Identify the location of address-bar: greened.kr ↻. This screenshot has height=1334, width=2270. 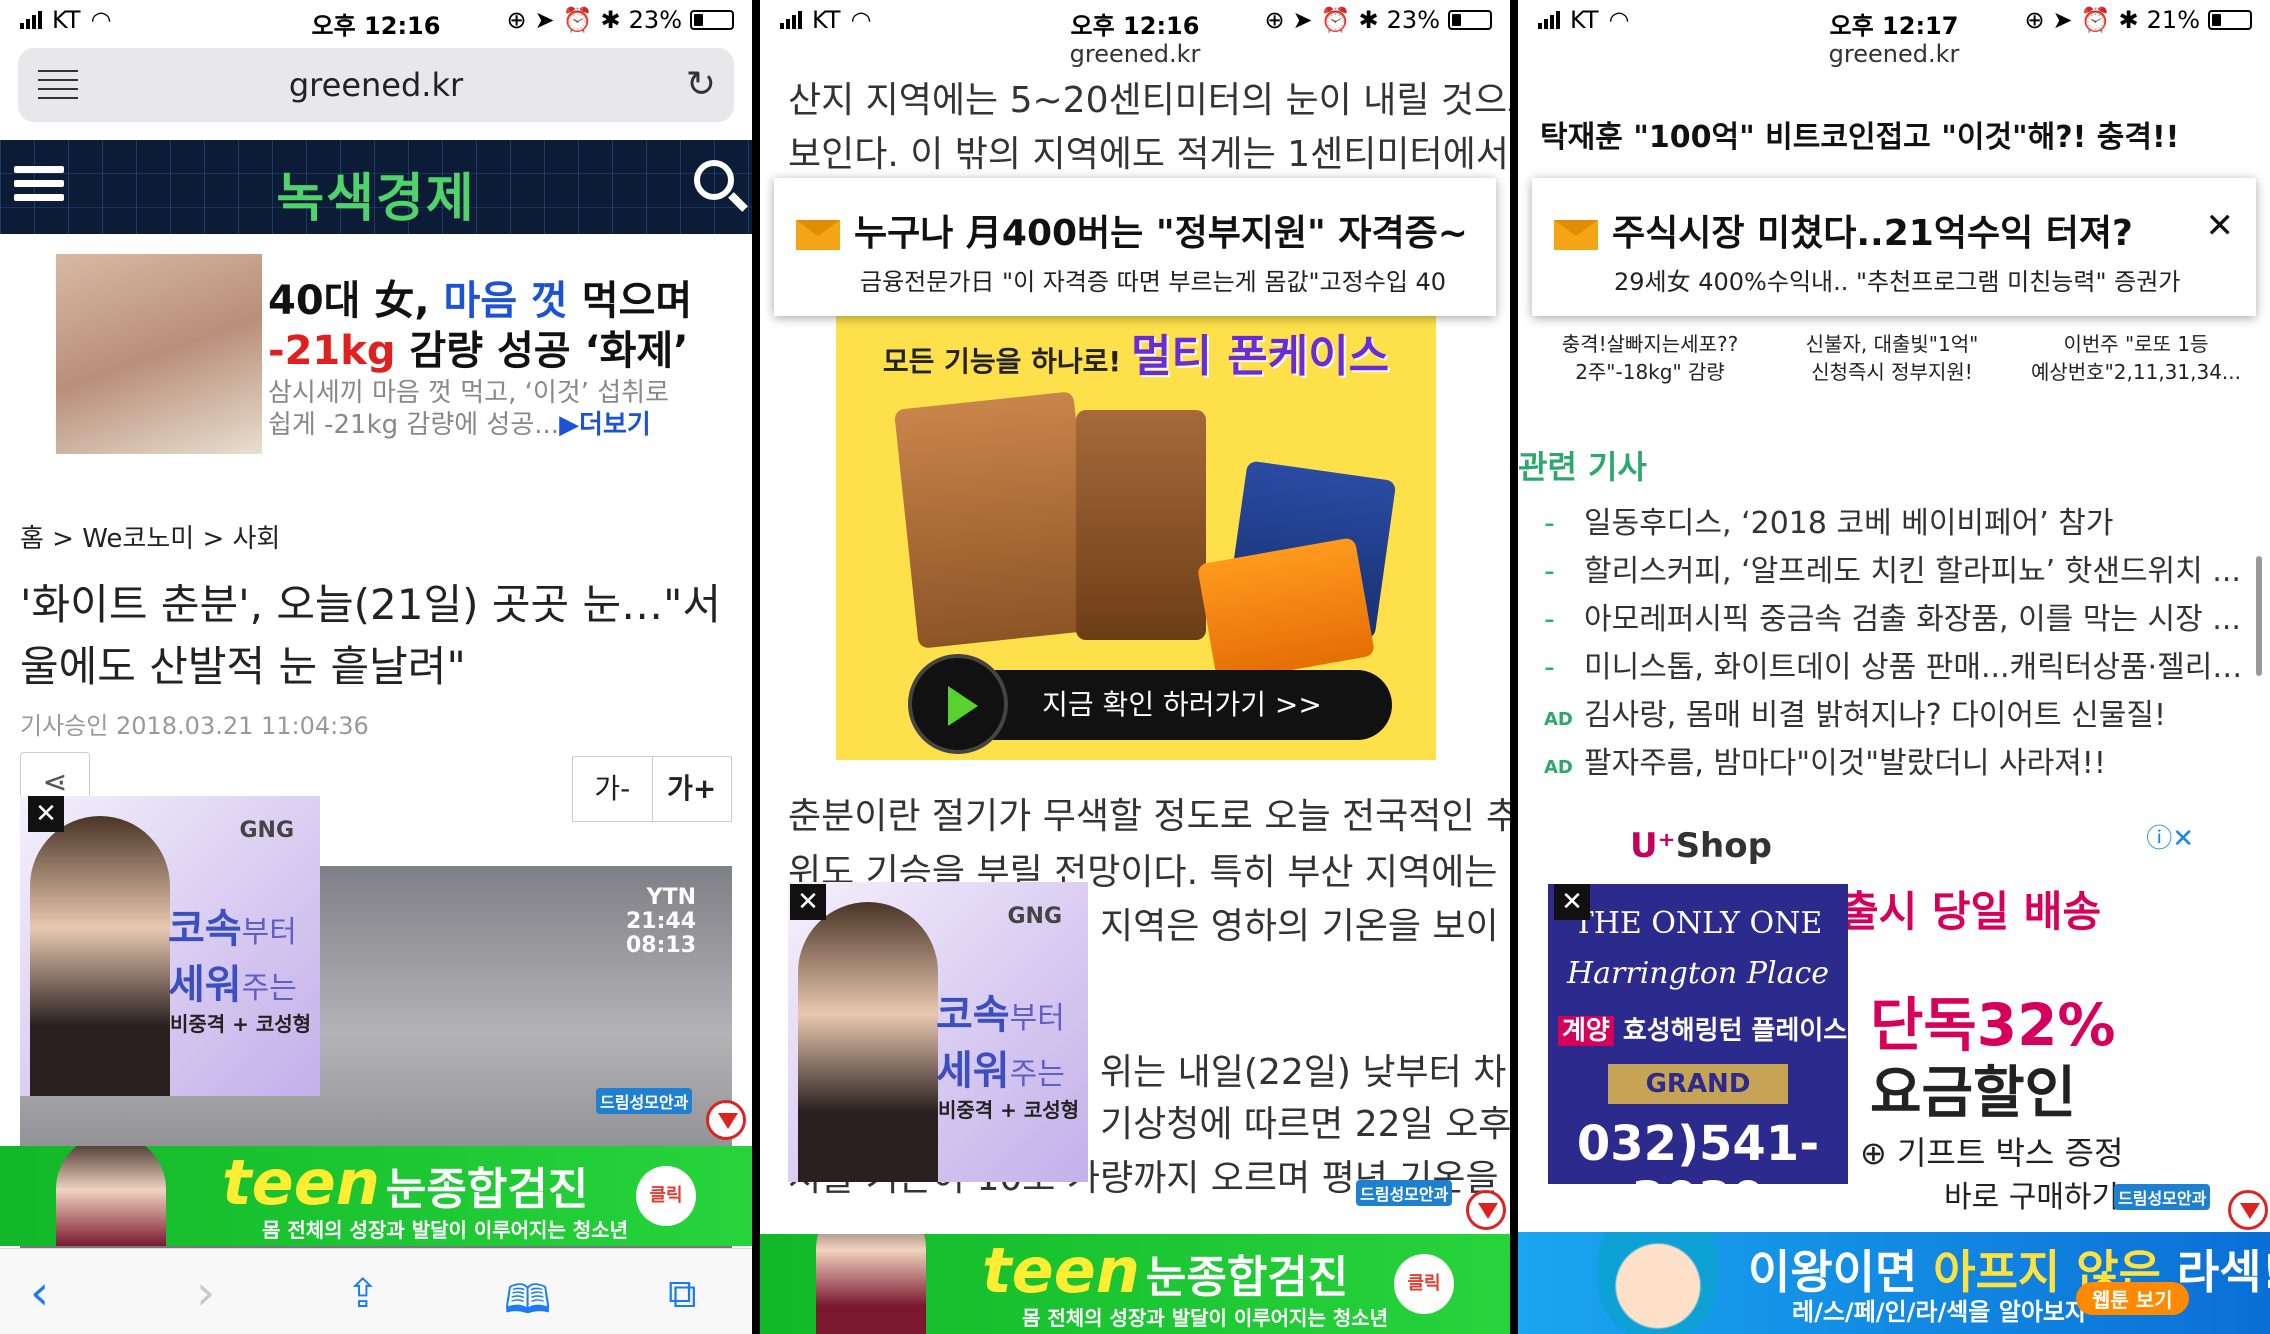
(376, 85).